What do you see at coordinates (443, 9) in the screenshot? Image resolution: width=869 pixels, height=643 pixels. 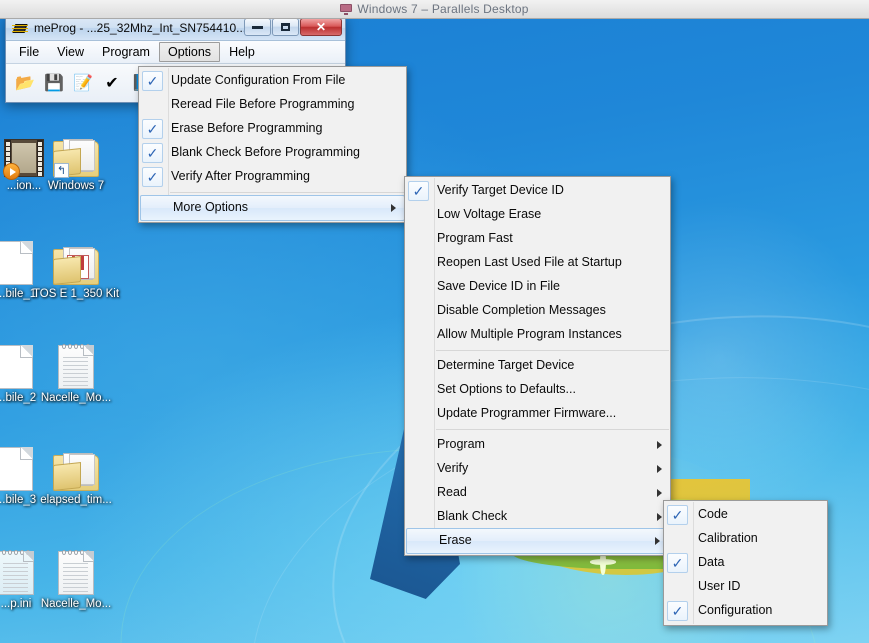 I see `host-bar-title: Windows 7 – Parallels Desktop` at bounding box center [443, 9].